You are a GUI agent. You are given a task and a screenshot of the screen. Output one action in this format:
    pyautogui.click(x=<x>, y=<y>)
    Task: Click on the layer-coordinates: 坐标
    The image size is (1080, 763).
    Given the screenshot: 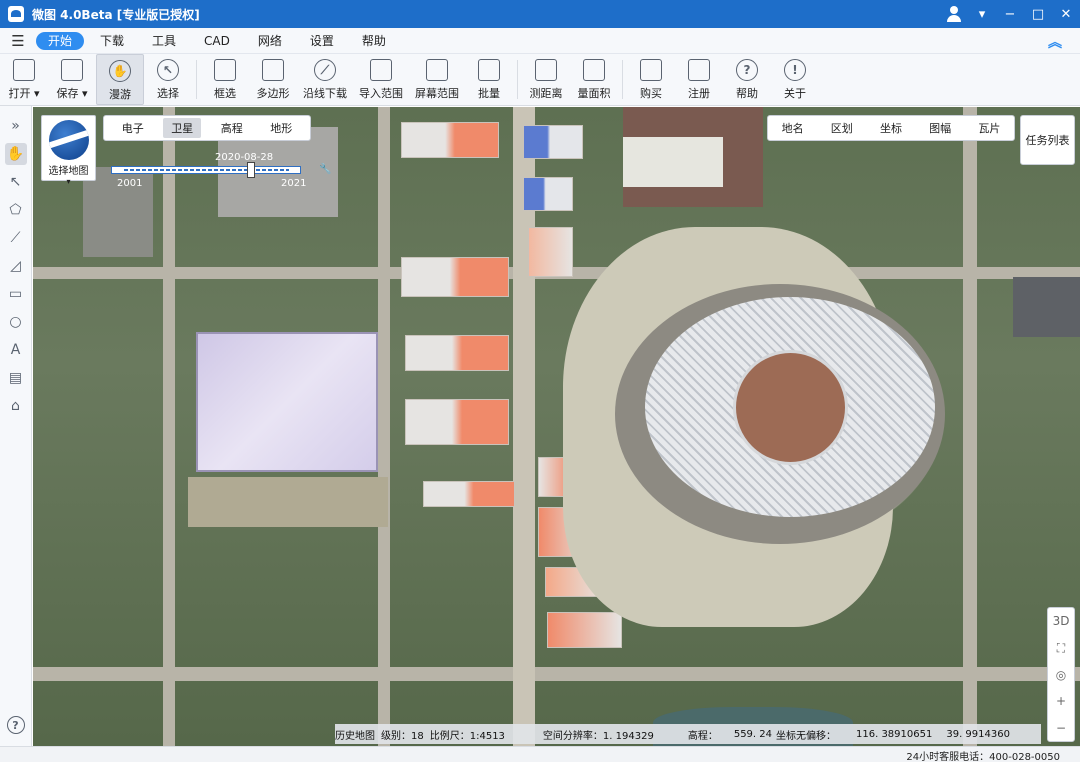 What is the action you would take?
    pyautogui.click(x=891, y=128)
    